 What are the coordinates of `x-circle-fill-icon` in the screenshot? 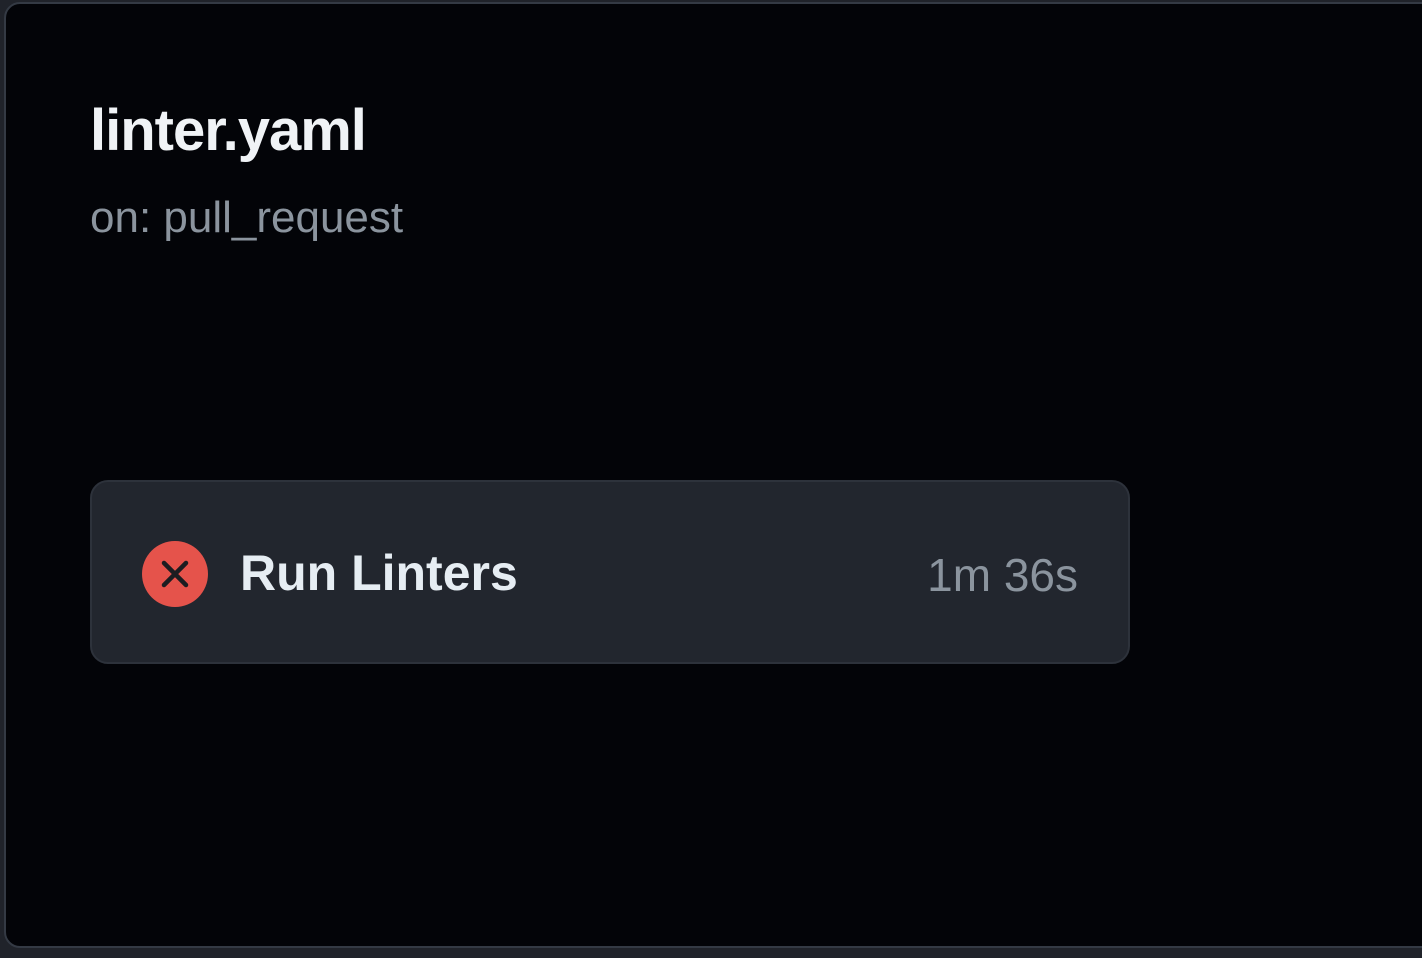 It's located at (175, 574).